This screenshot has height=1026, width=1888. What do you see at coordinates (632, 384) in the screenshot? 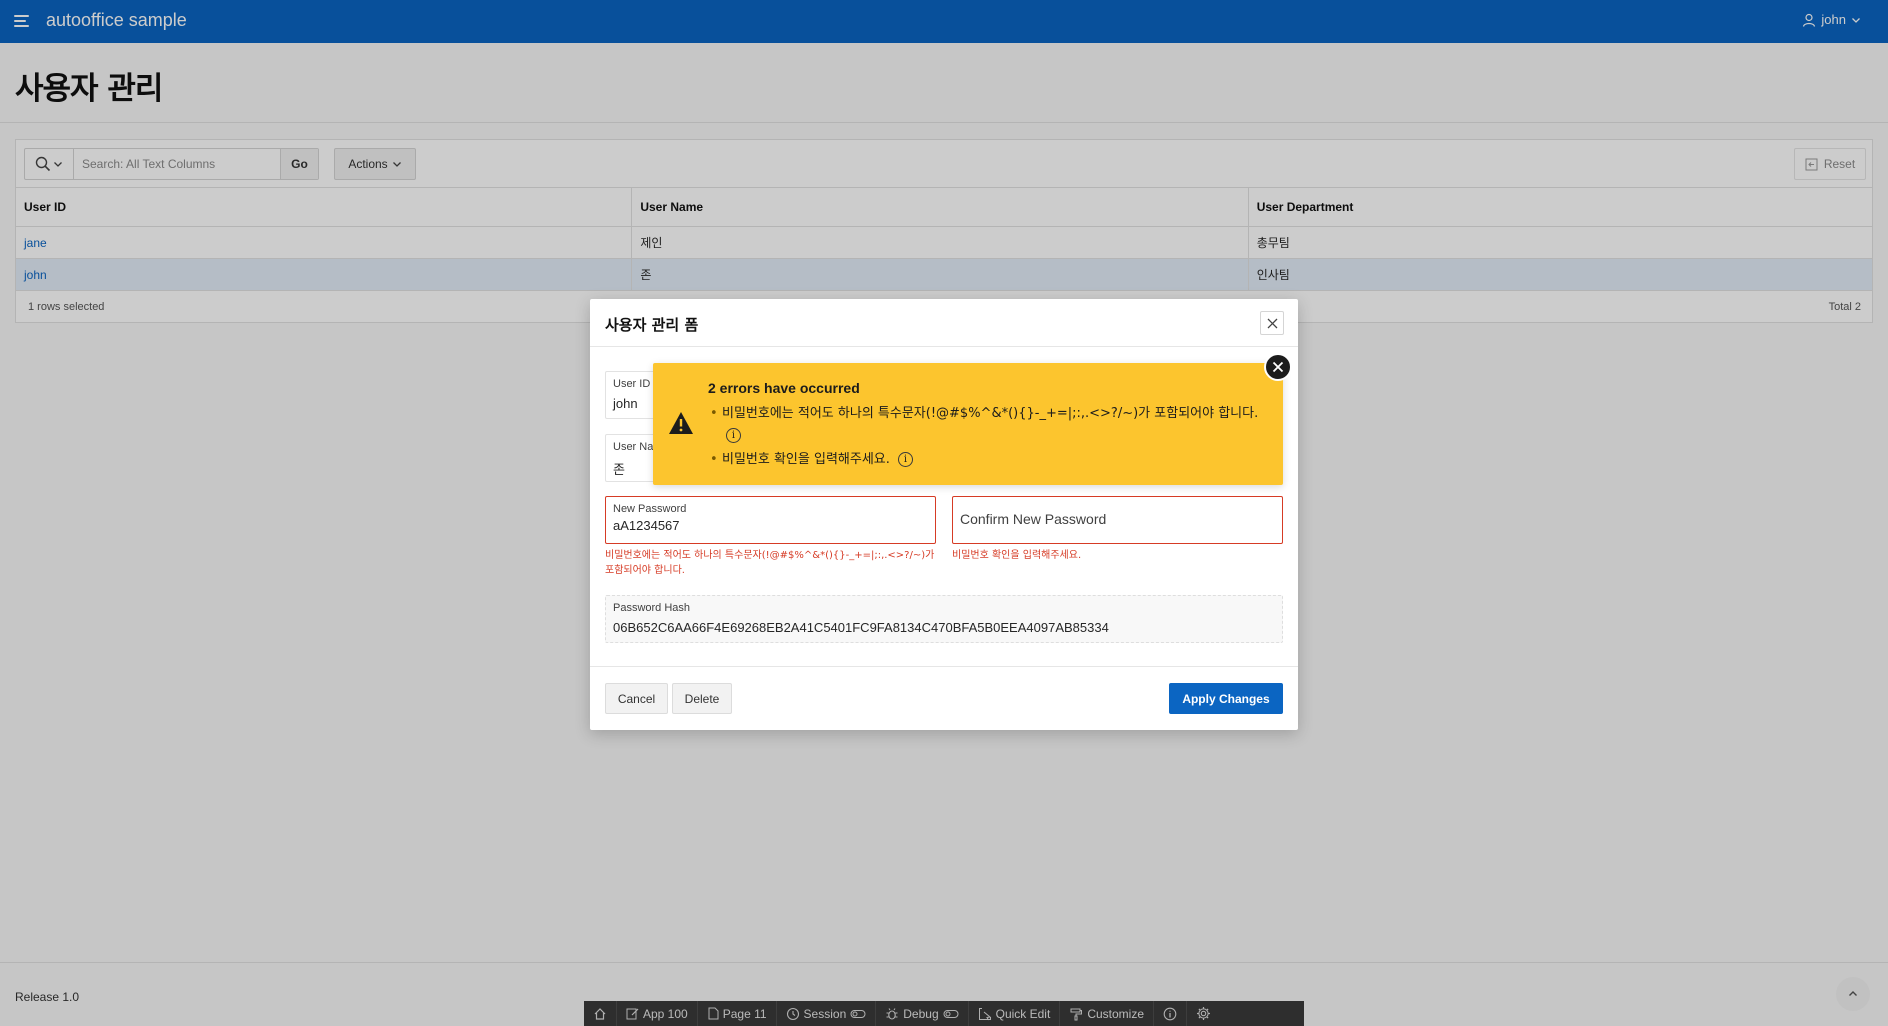
I see `user-id-label: User ID` at bounding box center [632, 384].